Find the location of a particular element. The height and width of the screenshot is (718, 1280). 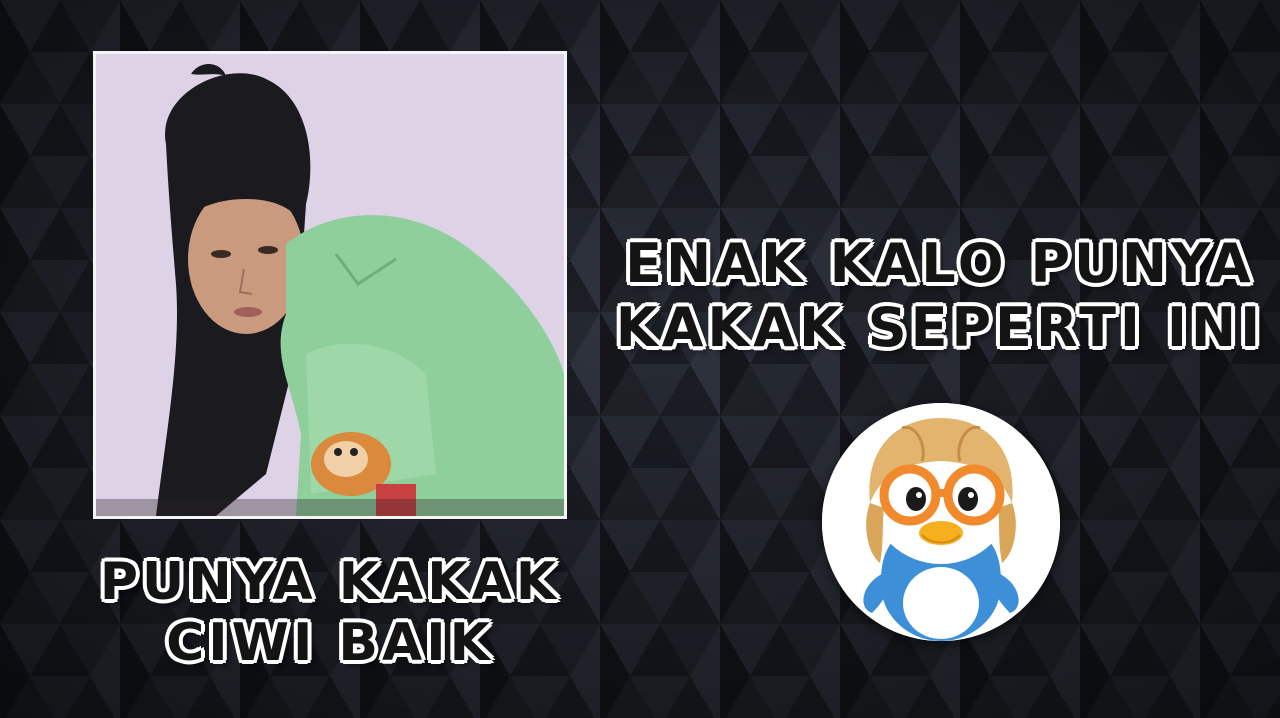

headline-right-line1: ENAK KALO PUNYA is located at coordinates (940, 263).